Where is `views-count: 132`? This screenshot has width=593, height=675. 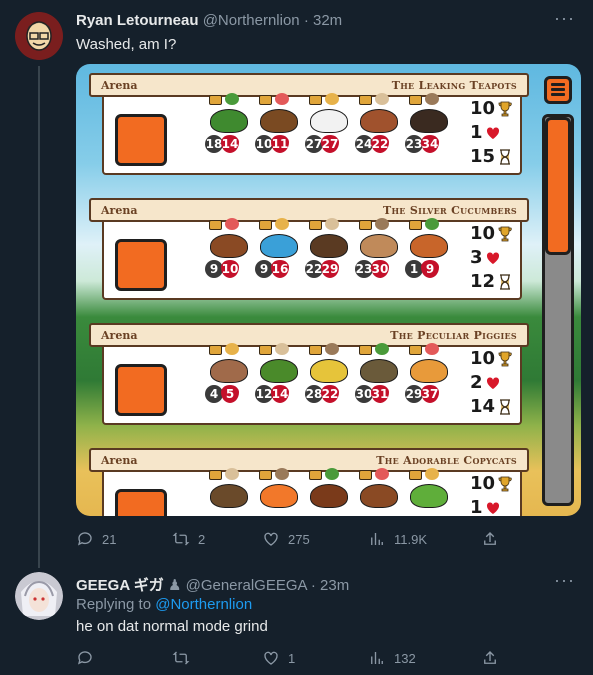
views-count: 132 is located at coordinates (405, 658).